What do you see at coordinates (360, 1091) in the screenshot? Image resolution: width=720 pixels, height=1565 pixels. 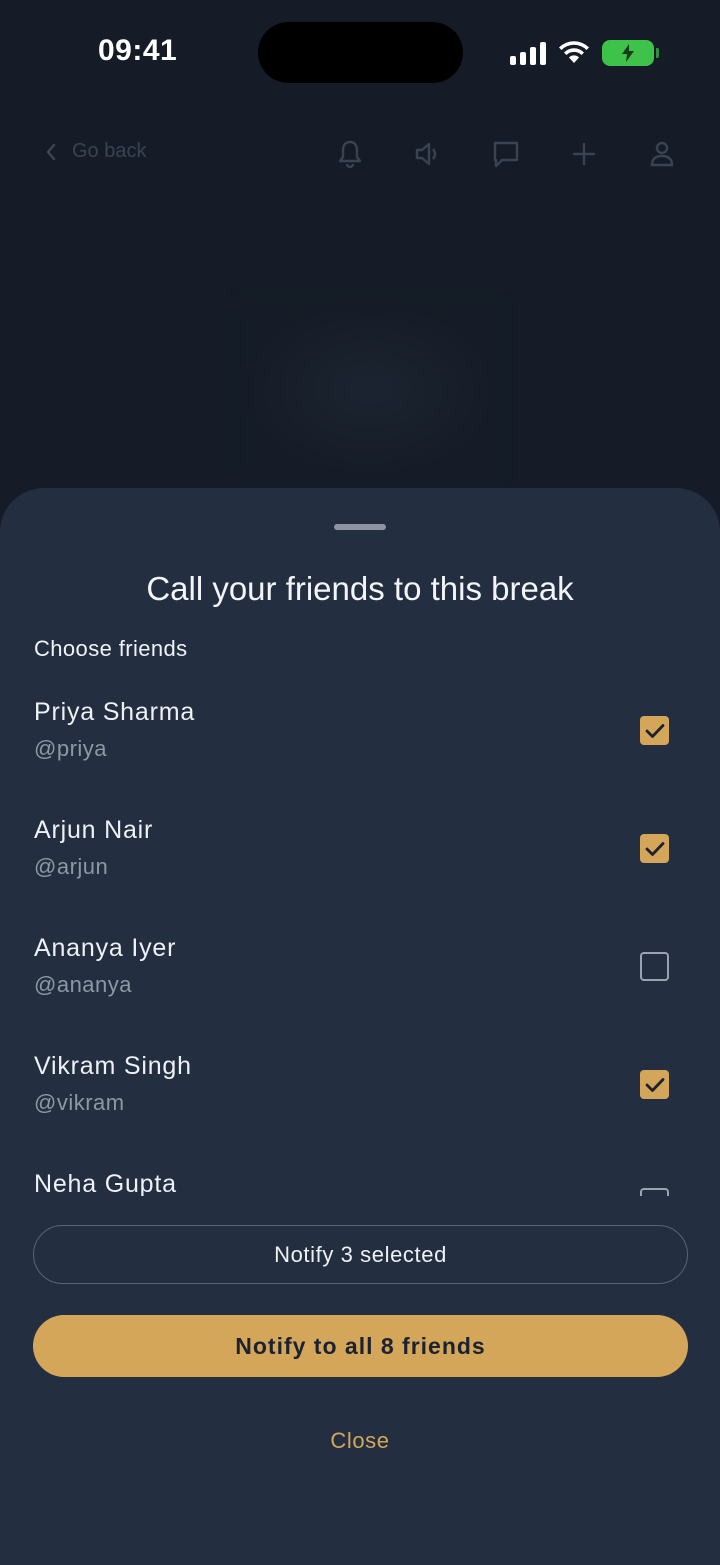 I see `friend-row: Vikram Singh @vikram` at bounding box center [360, 1091].